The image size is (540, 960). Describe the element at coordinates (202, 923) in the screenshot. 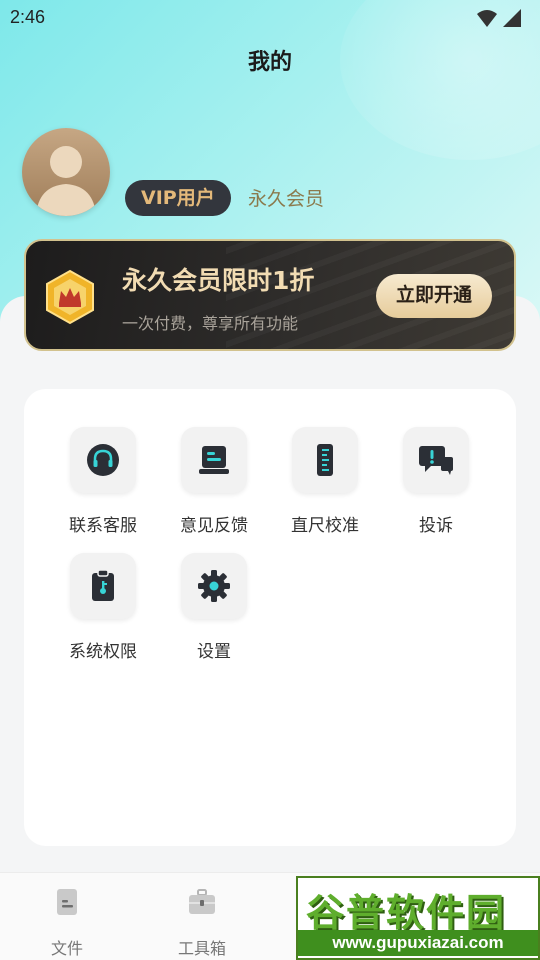

I see `nav-item-toolbox: 工具箱` at that location.